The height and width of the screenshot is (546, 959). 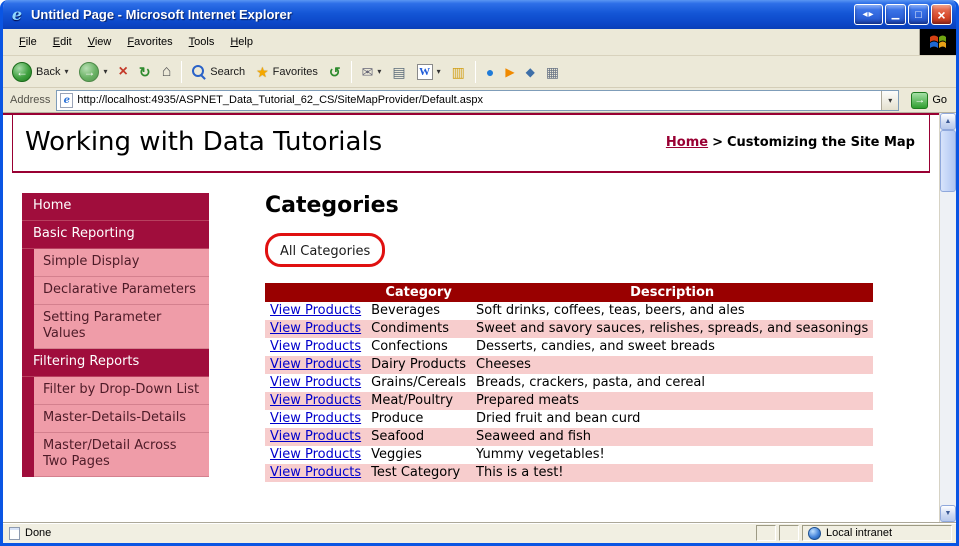 I want to click on back-dropdown-icon: ▾, so click(x=66, y=71).